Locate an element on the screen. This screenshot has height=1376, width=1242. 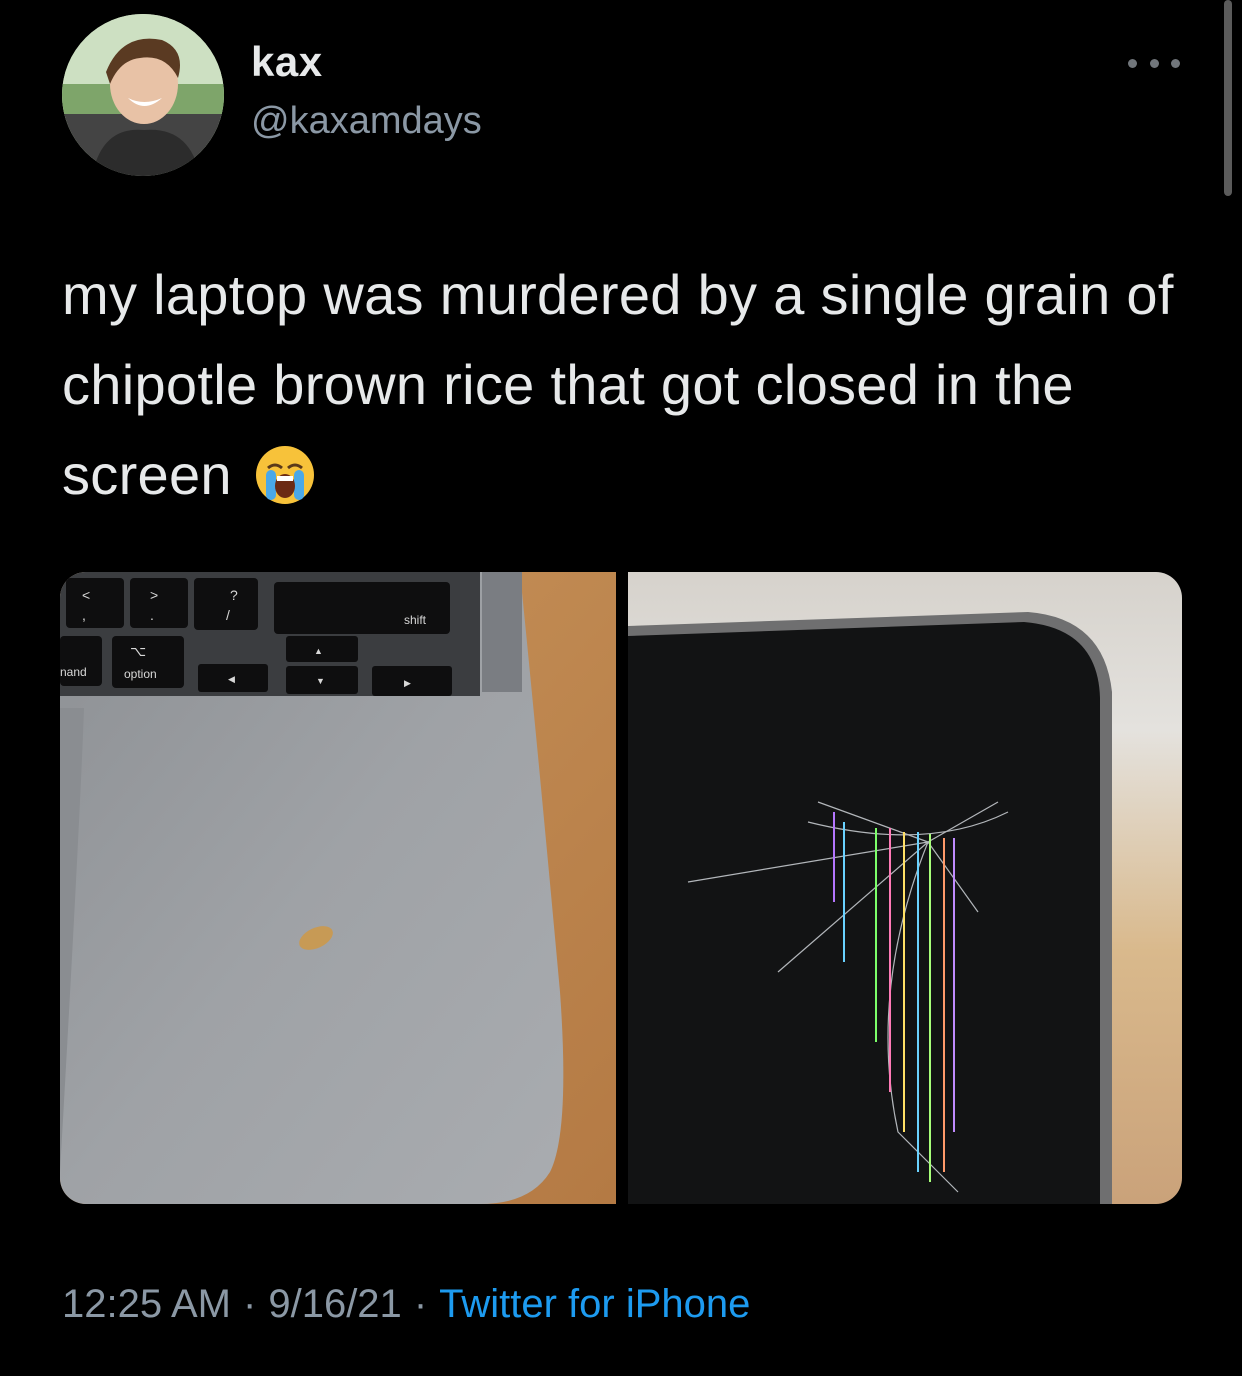
scrollbar is located at coordinates (1228, 98).